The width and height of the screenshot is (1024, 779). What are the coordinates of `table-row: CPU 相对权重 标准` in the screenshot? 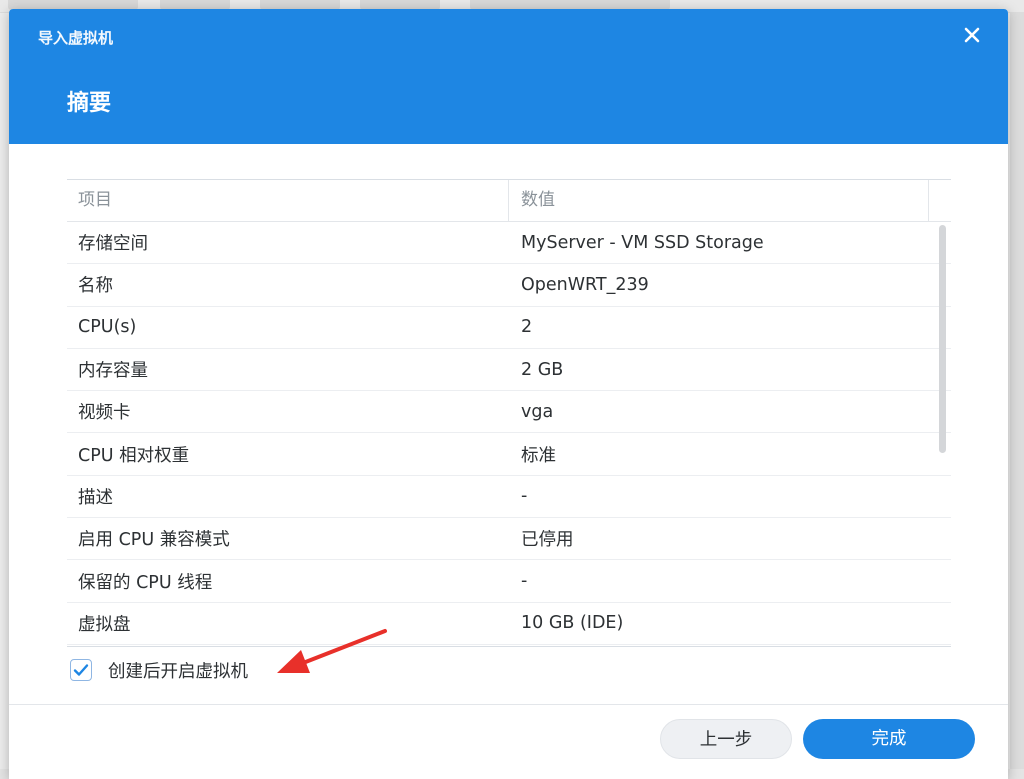 It's located at (509, 454).